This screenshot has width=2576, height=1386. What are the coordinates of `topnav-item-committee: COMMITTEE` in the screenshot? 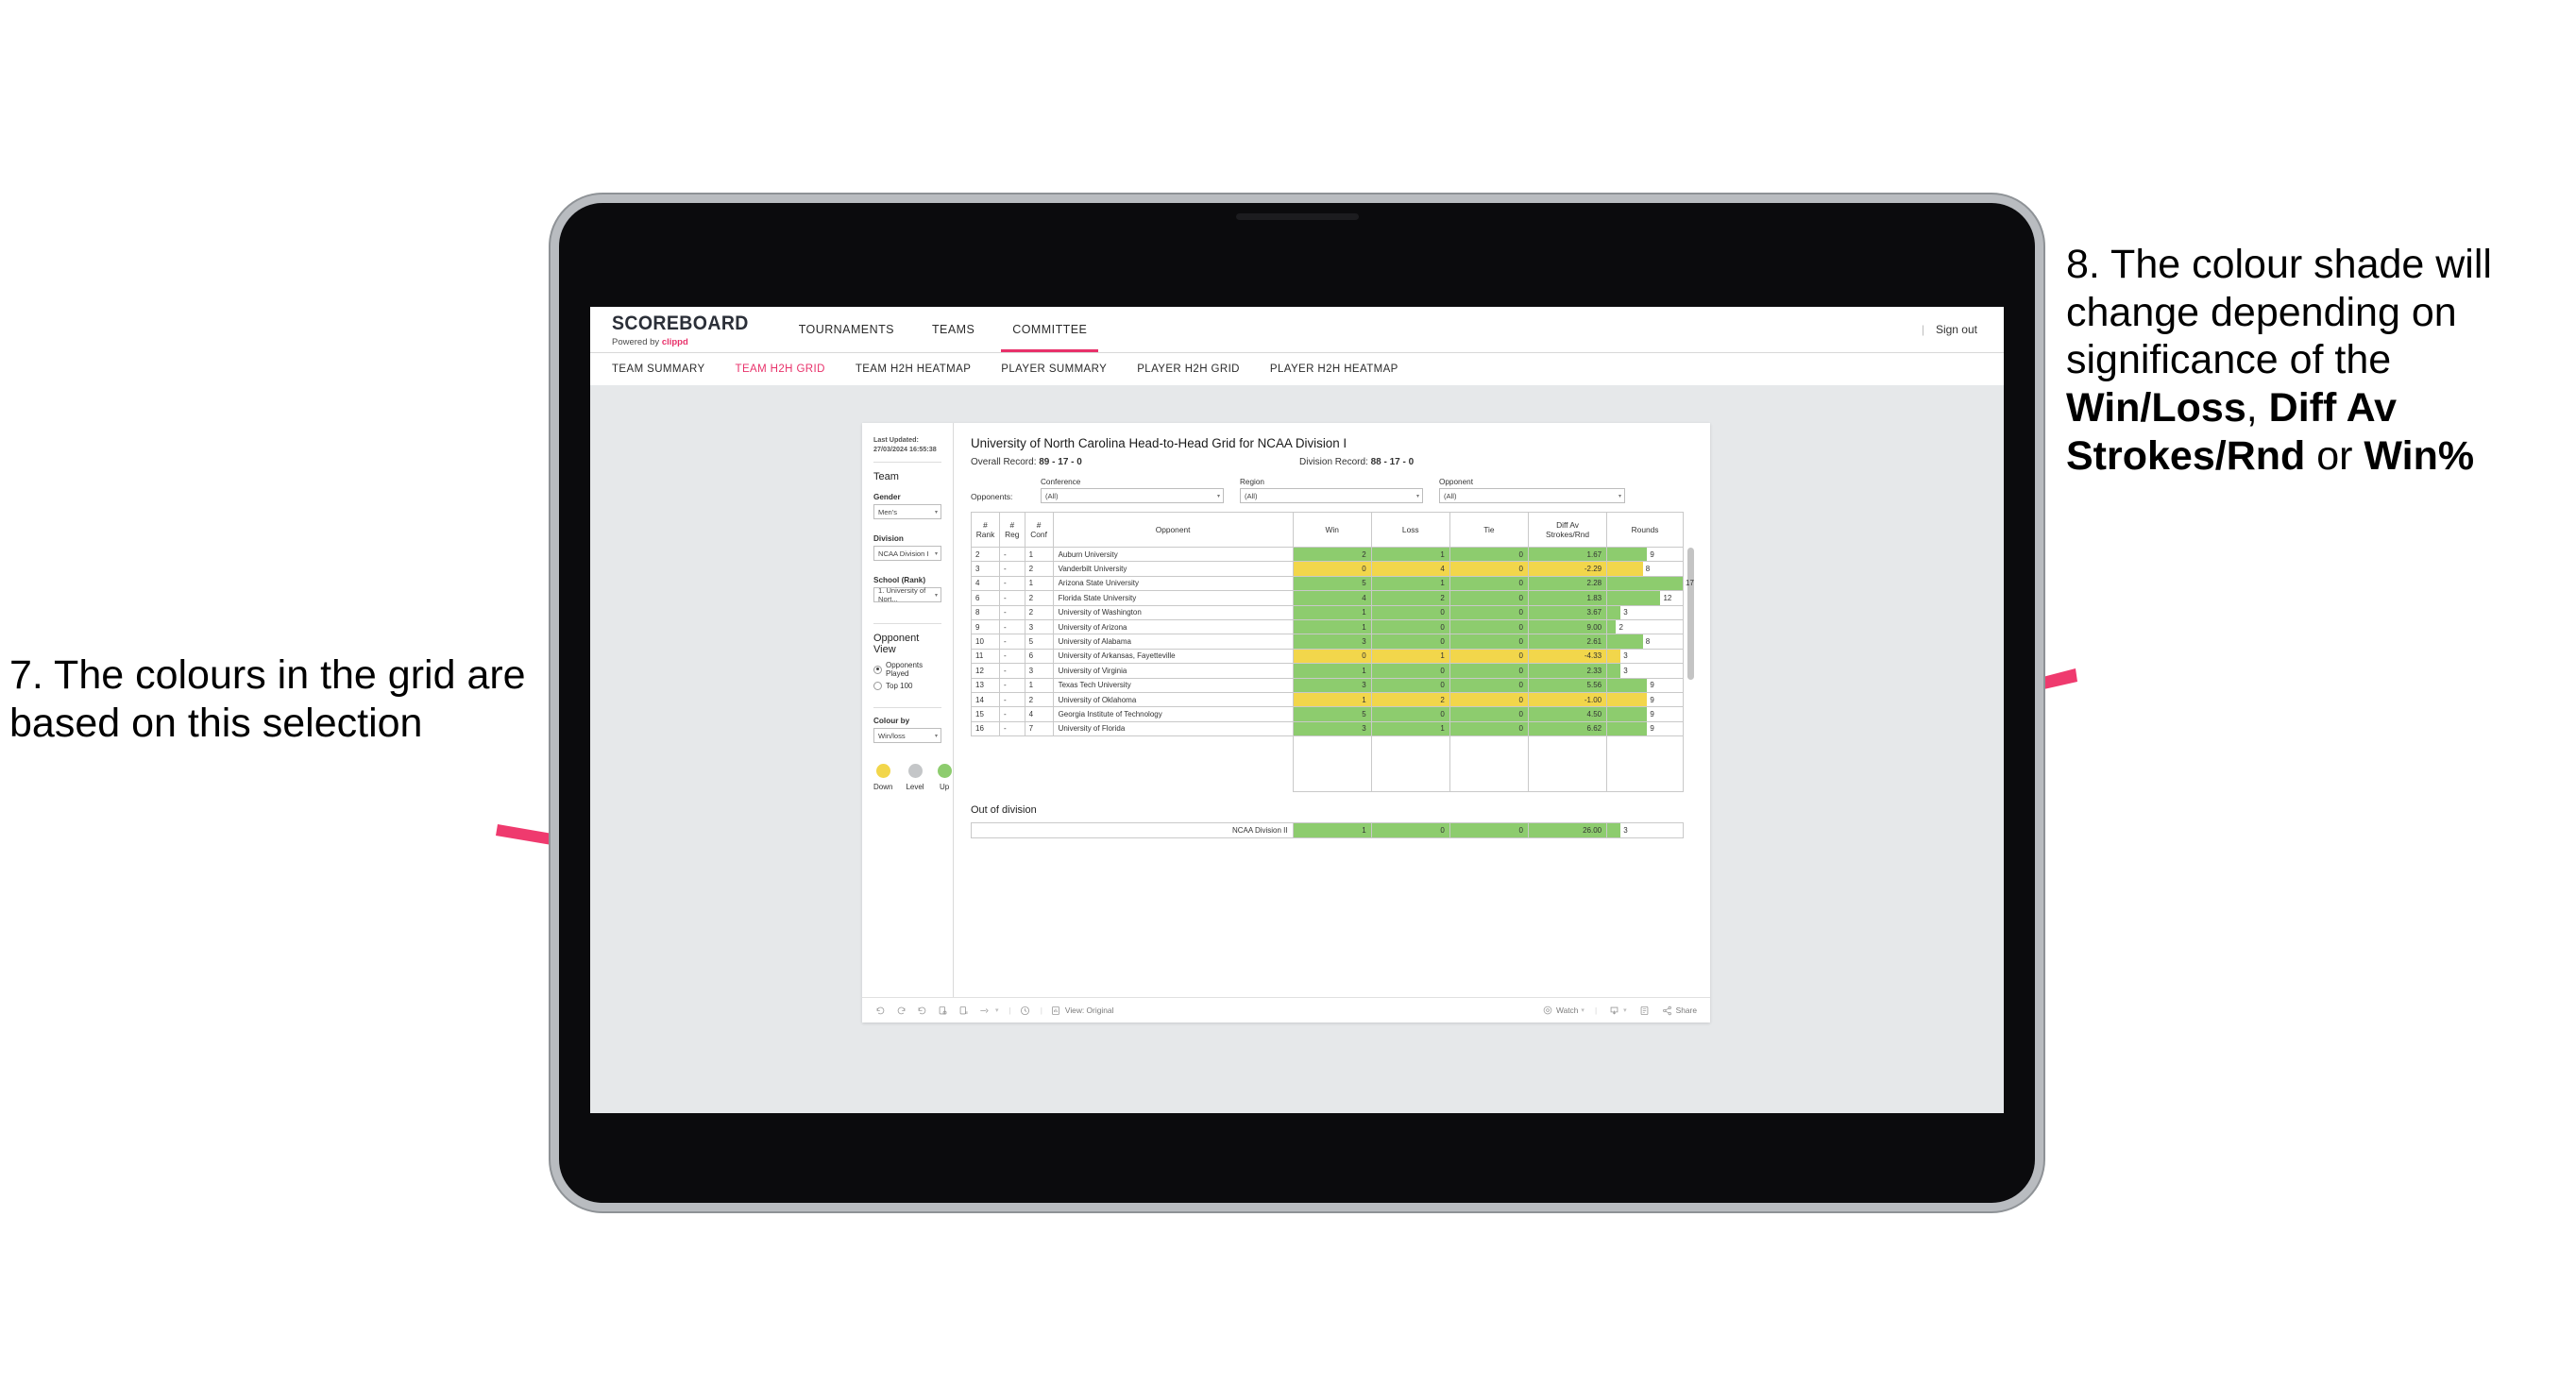 It's located at (1049, 330).